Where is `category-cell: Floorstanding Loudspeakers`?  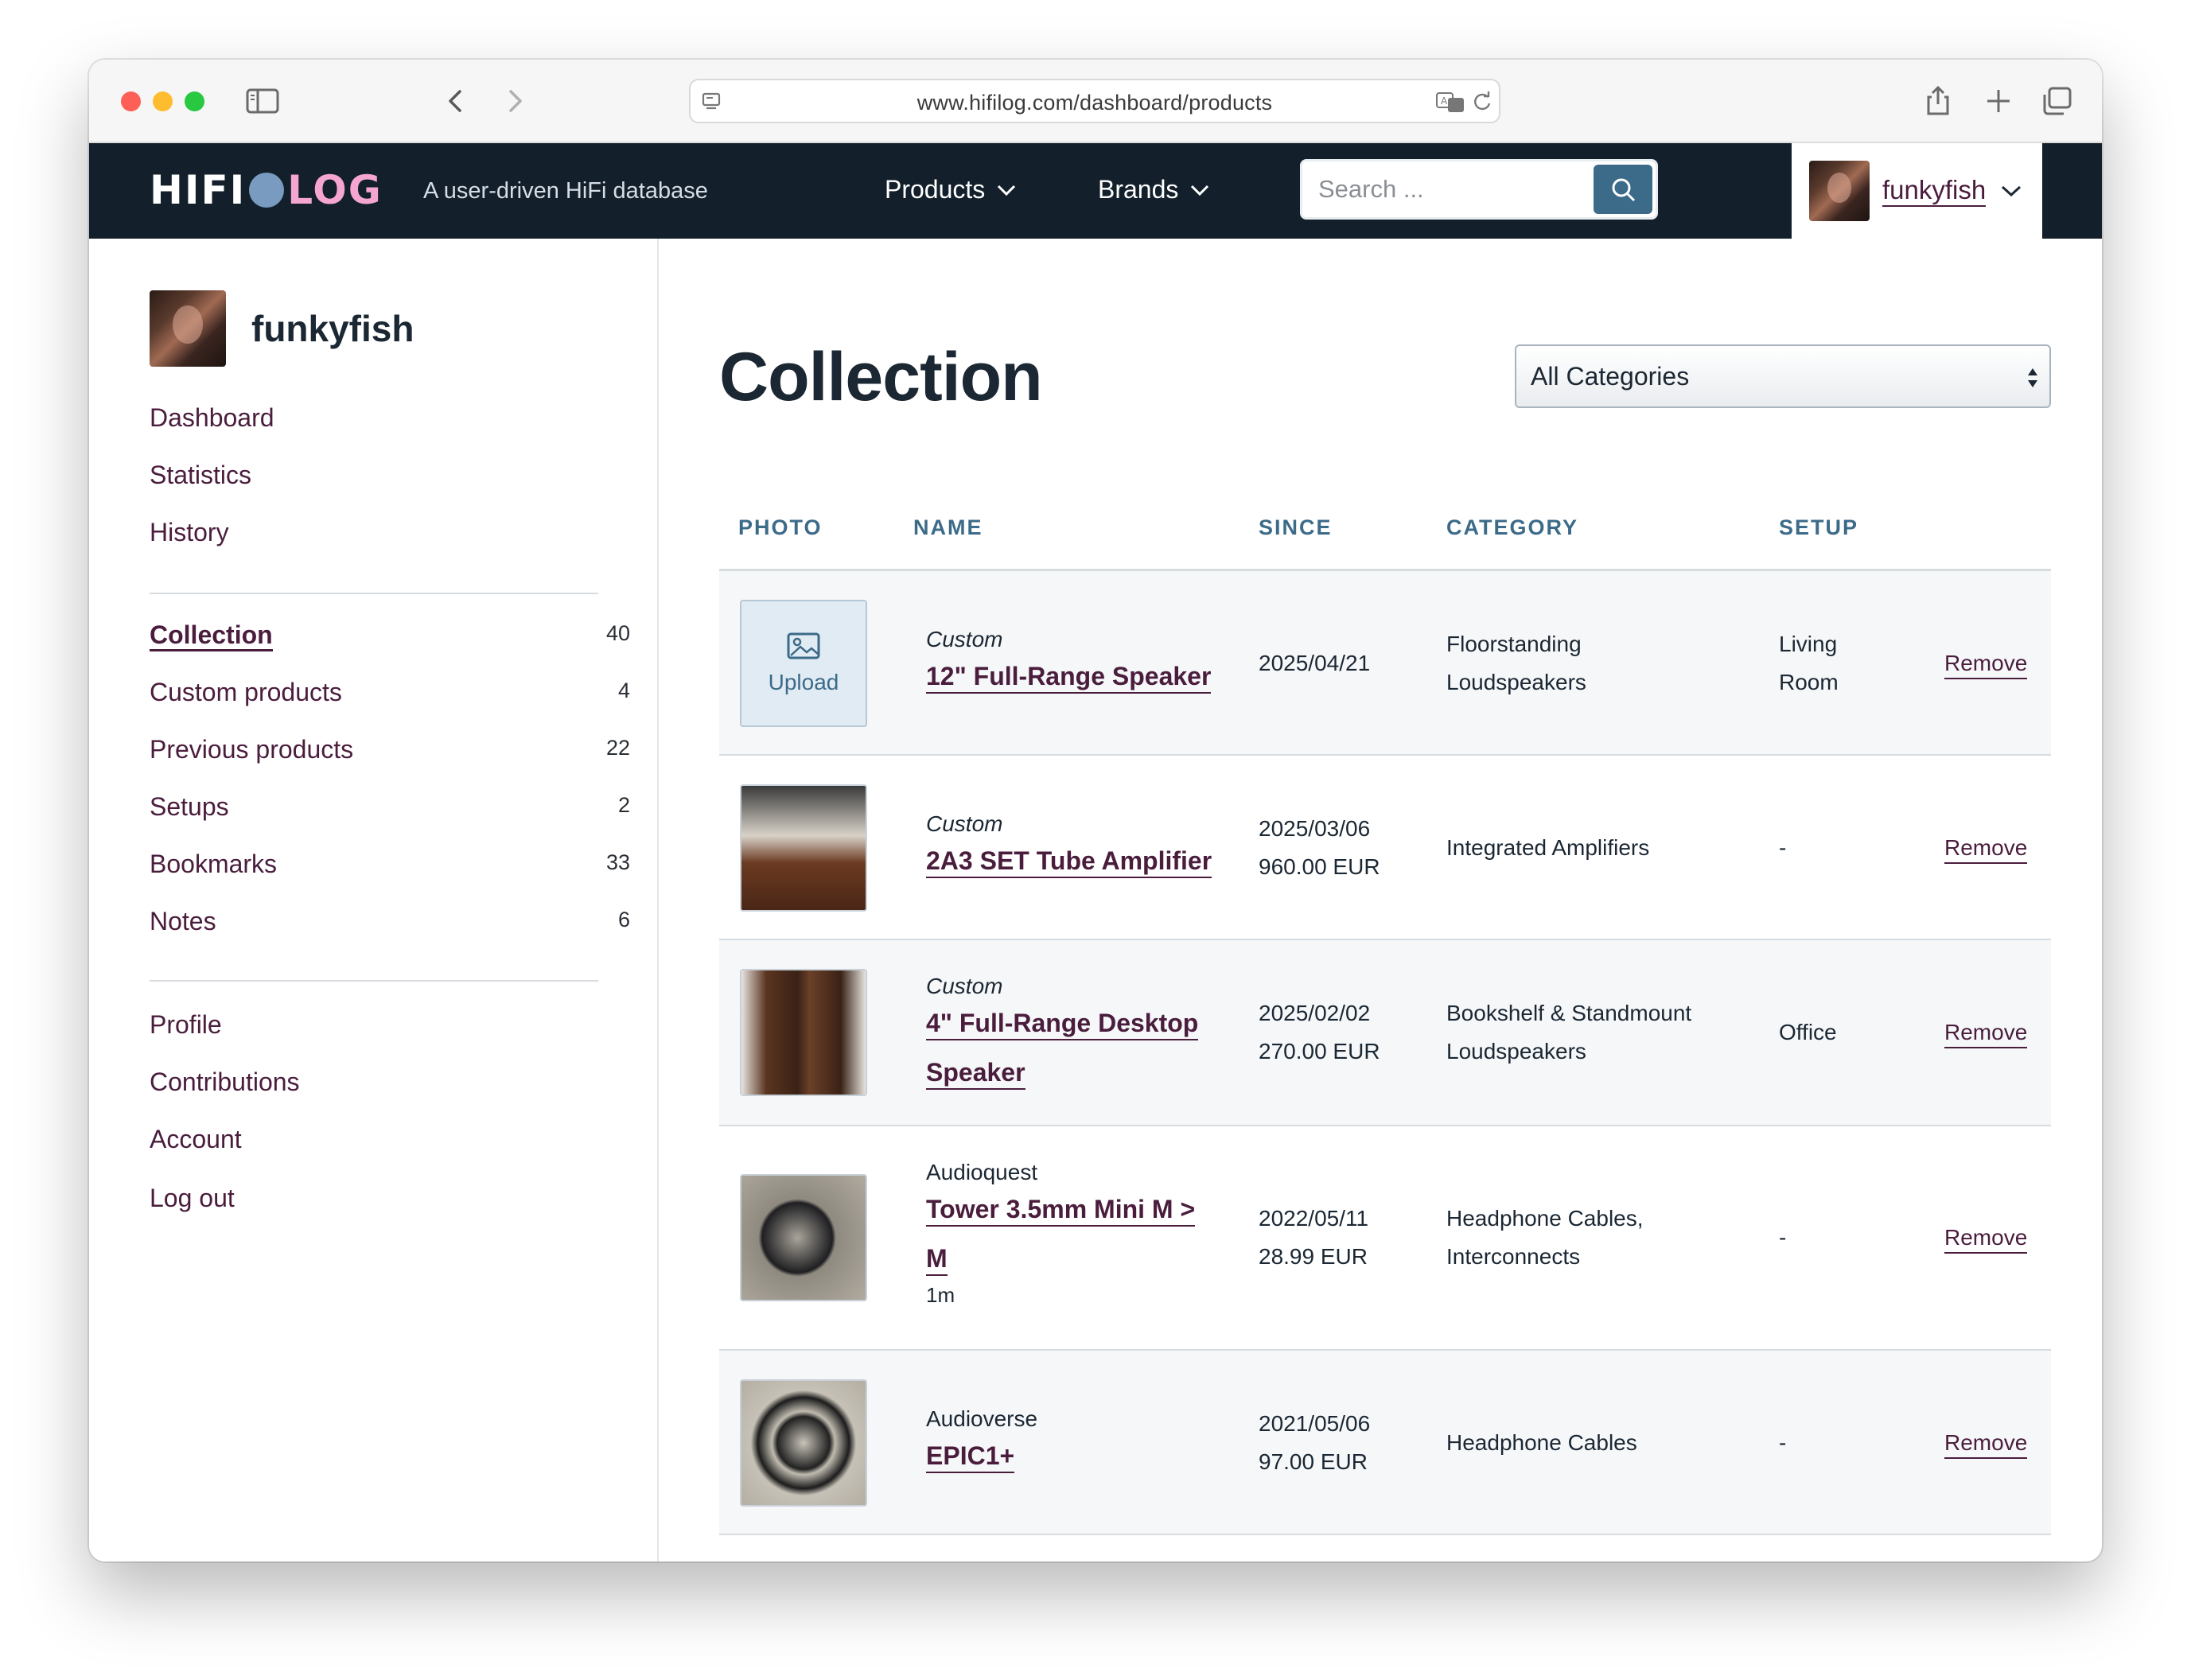 category-cell: Floorstanding Loudspeakers is located at coordinates (1516, 663).